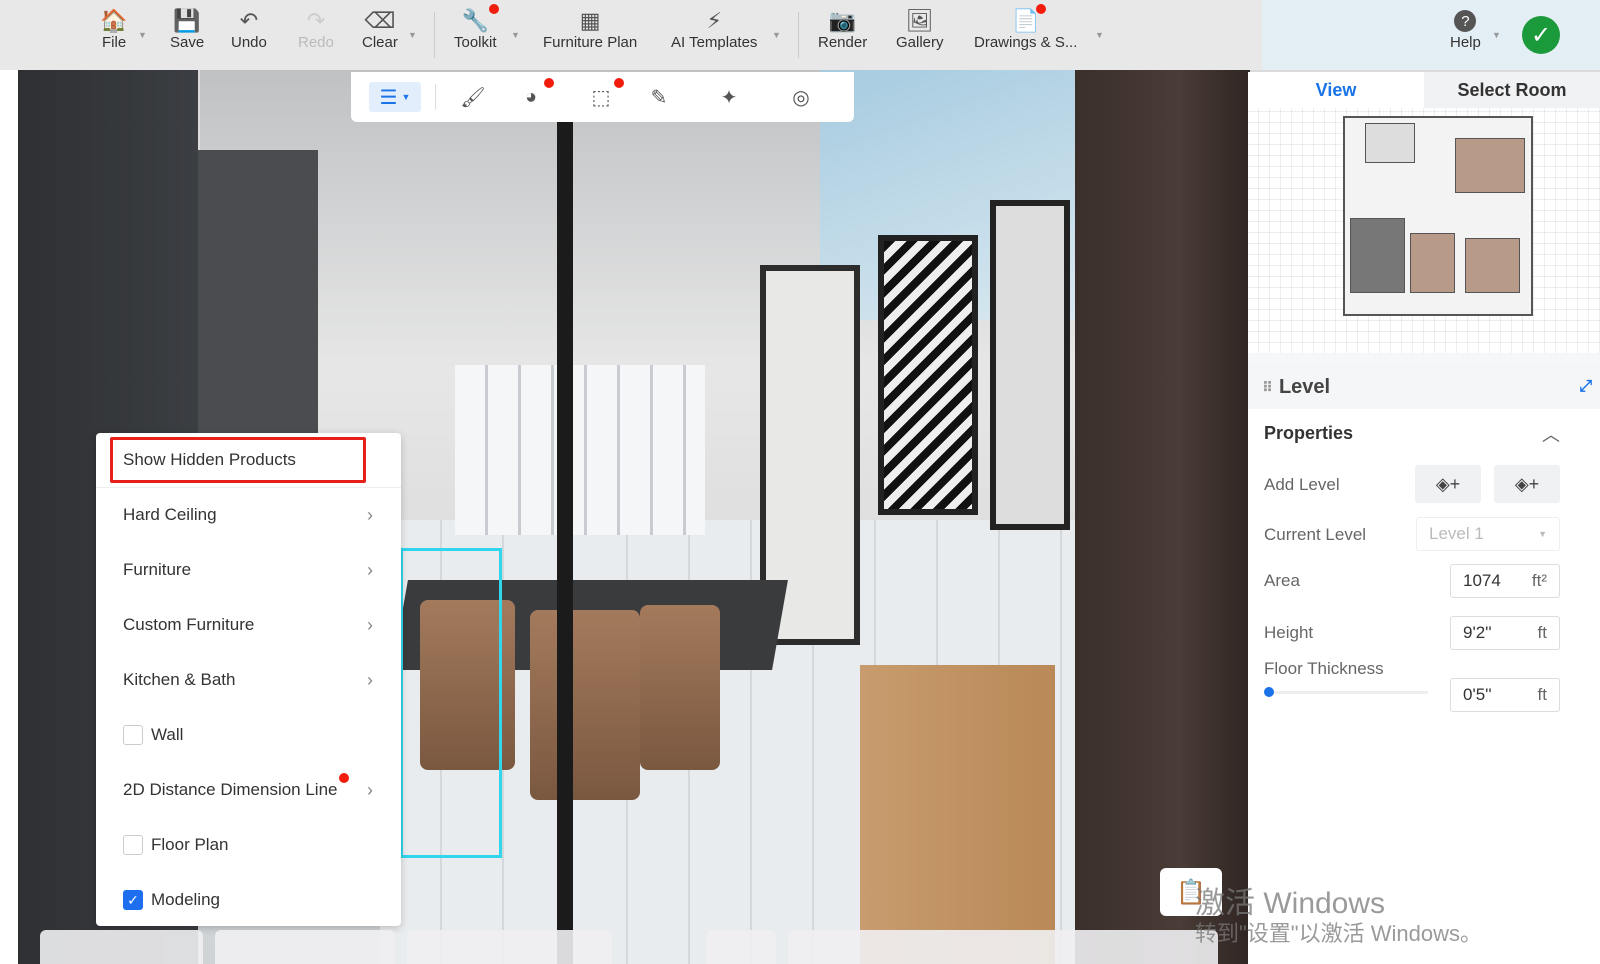  What do you see at coordinates (133, 900) in the screenshot?
I see `modeling-checkbox: ✓` at bounding box center [133, 900].